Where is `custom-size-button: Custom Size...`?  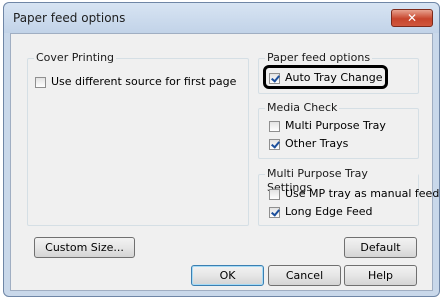 custom-size-button: Custom Size... is located at coordinates (84, 247).